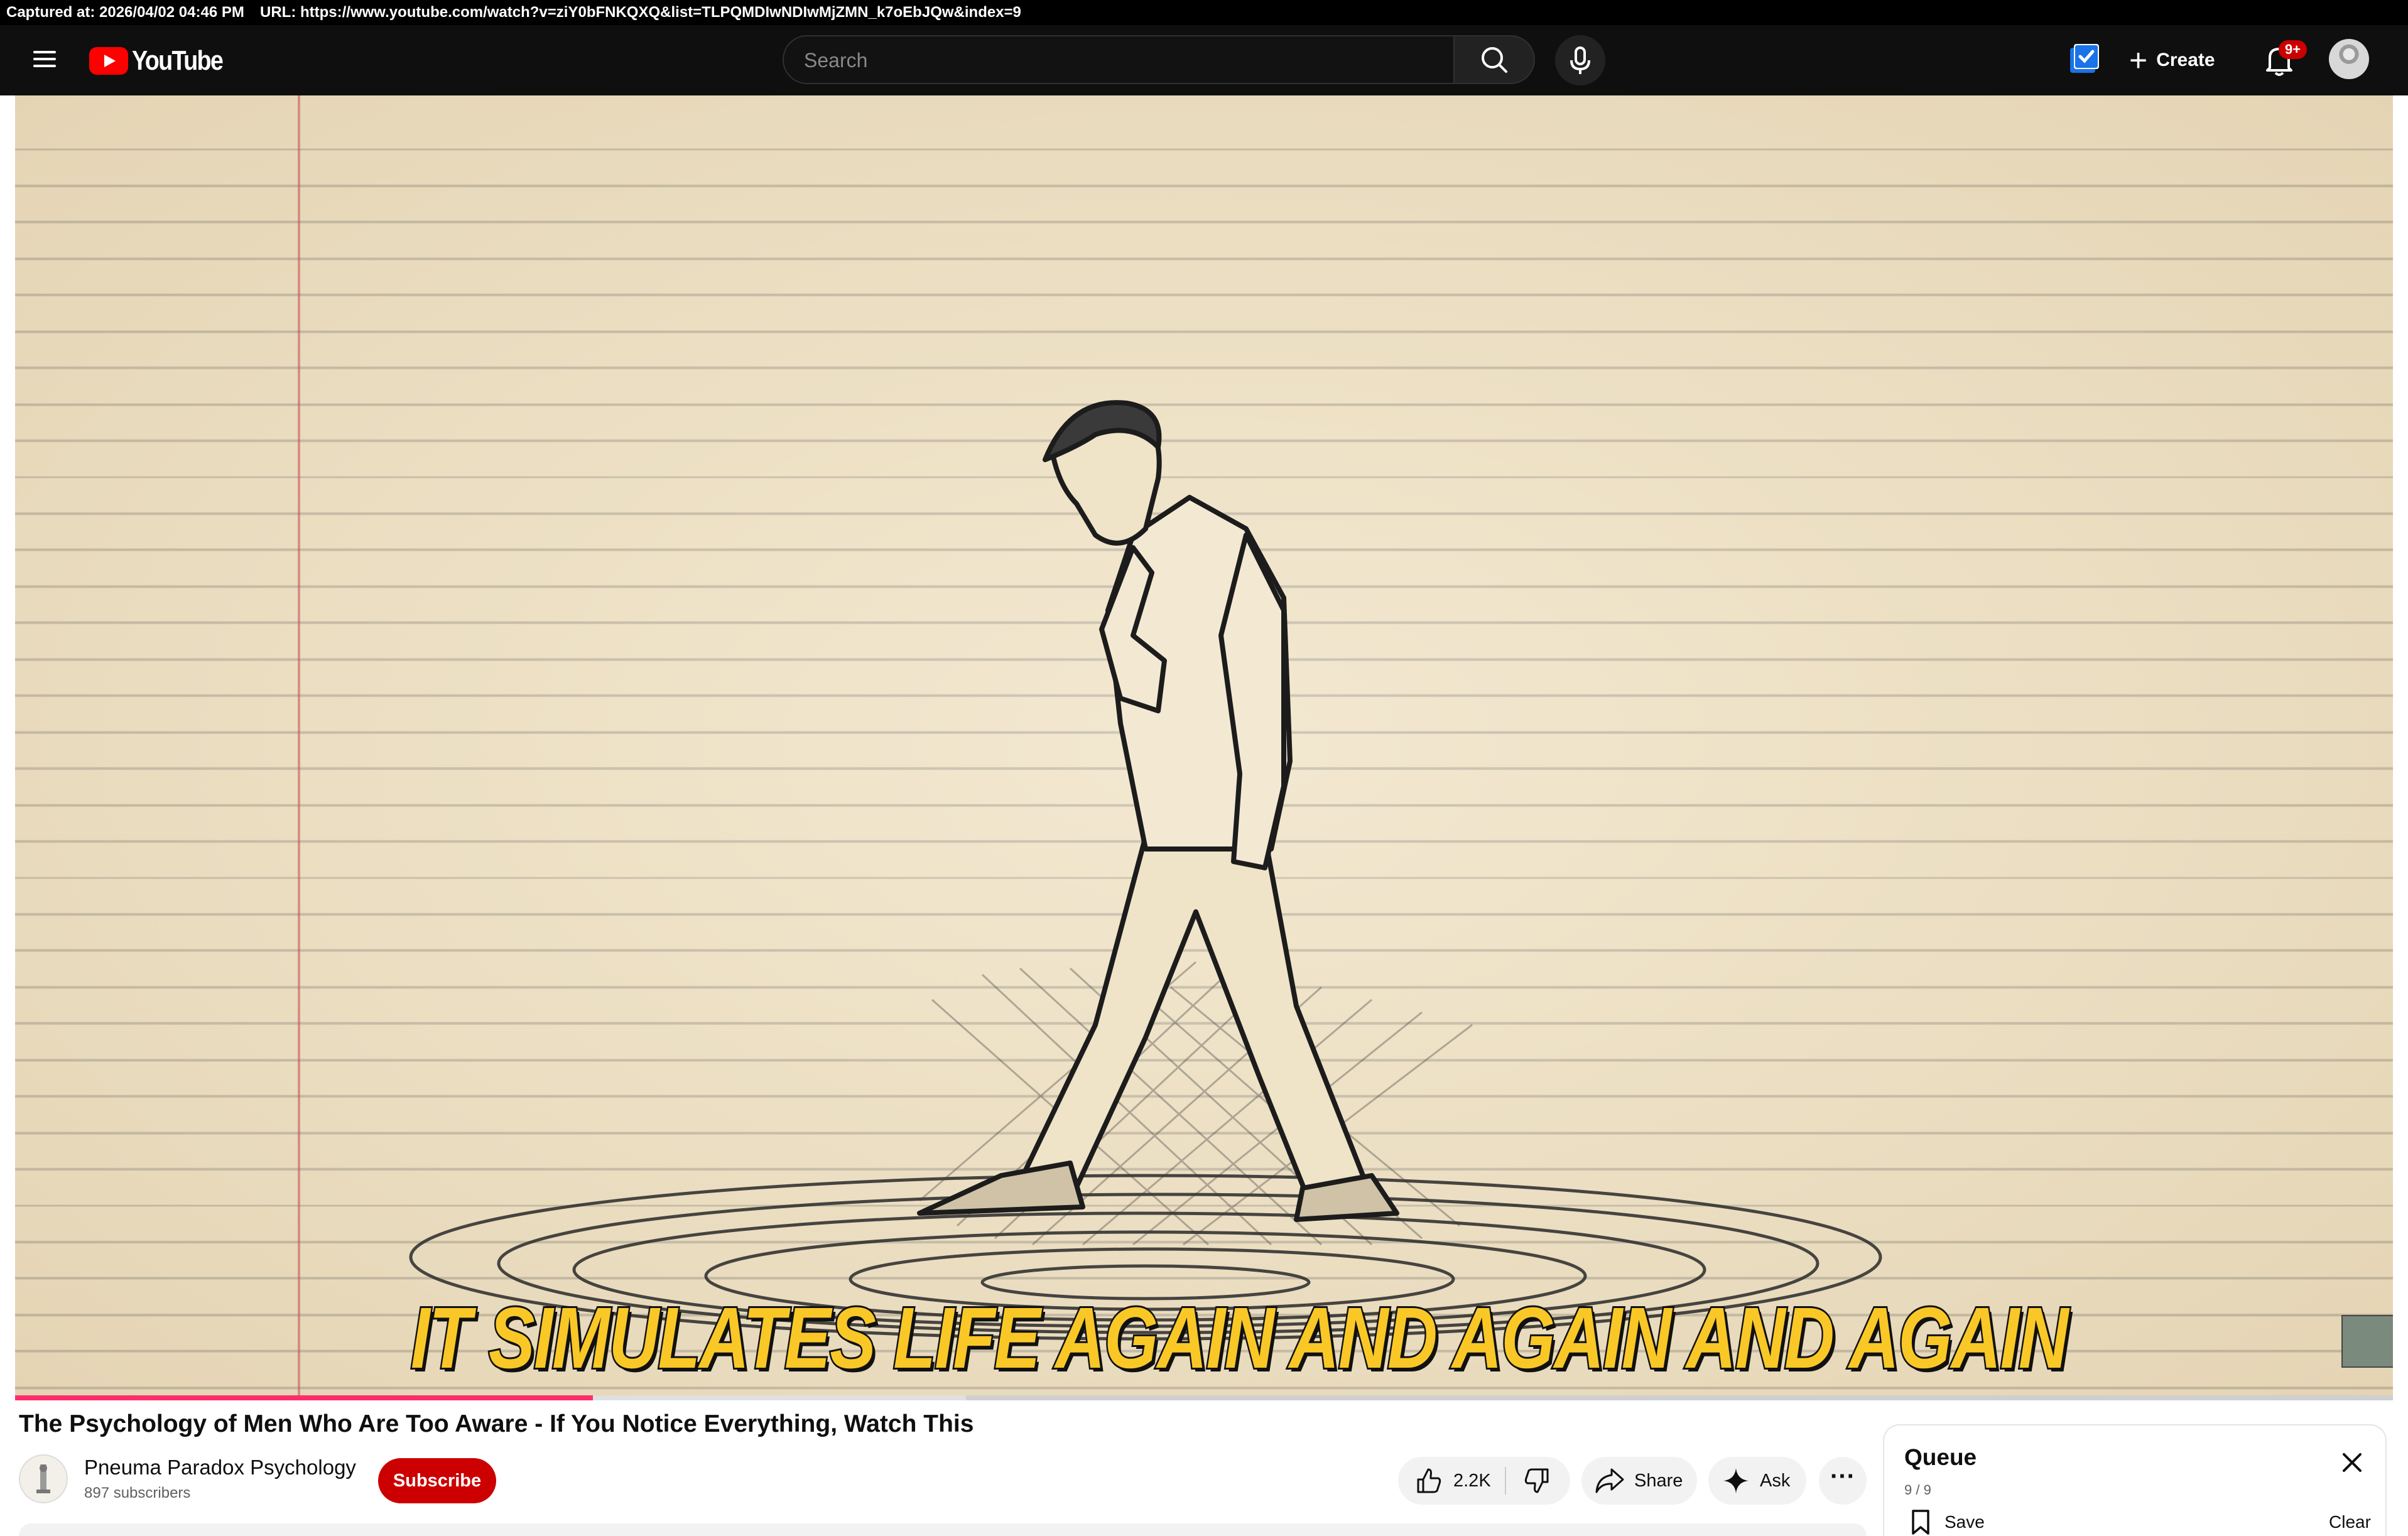 The image size is (2408, 1536). I want to click on dislike-button, so click(1539, 1481).